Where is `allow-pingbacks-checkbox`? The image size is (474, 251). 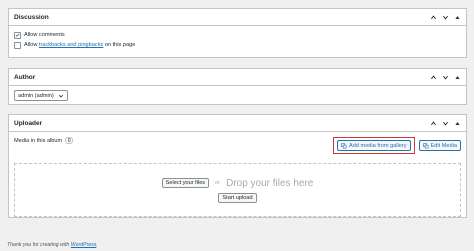
allow-pingbacks-checkbox is located at coordinates (17, 45).